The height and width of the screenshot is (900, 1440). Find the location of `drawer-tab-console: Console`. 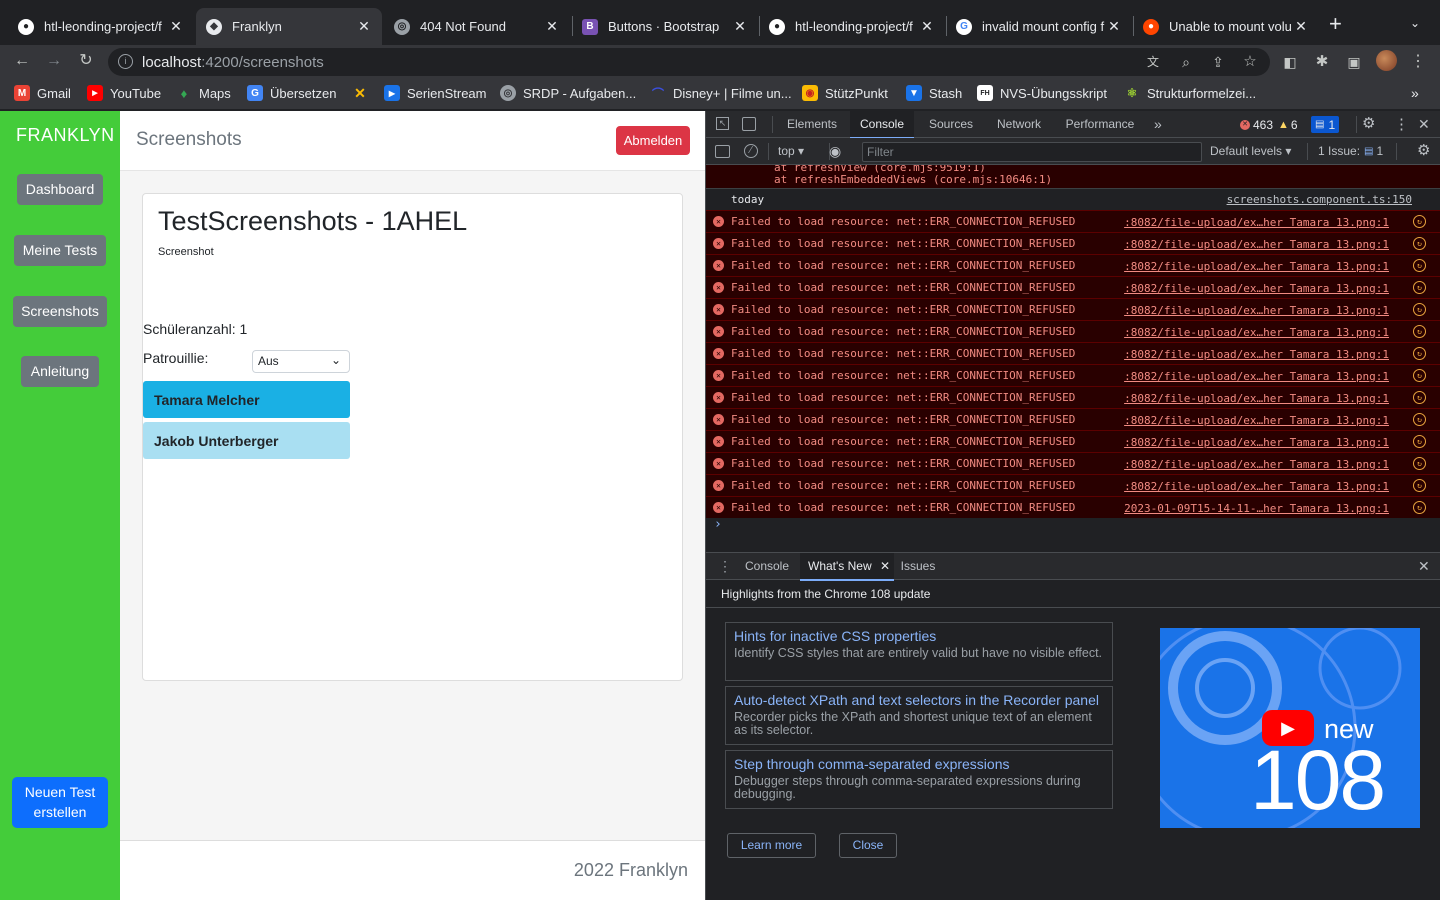

drawer-tab-console: Console is located at coordinates (767, 566).